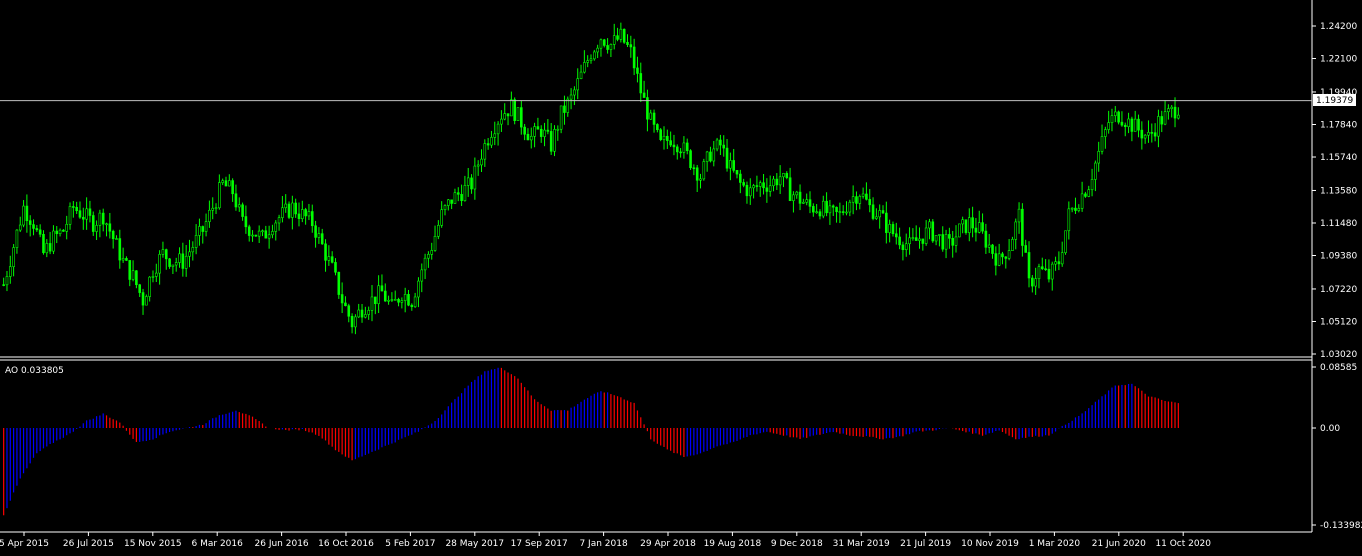 This screenshot has width=1362, height=556. I want to click on time-tick-label: 6 Mar 2016, so click(218, 544).